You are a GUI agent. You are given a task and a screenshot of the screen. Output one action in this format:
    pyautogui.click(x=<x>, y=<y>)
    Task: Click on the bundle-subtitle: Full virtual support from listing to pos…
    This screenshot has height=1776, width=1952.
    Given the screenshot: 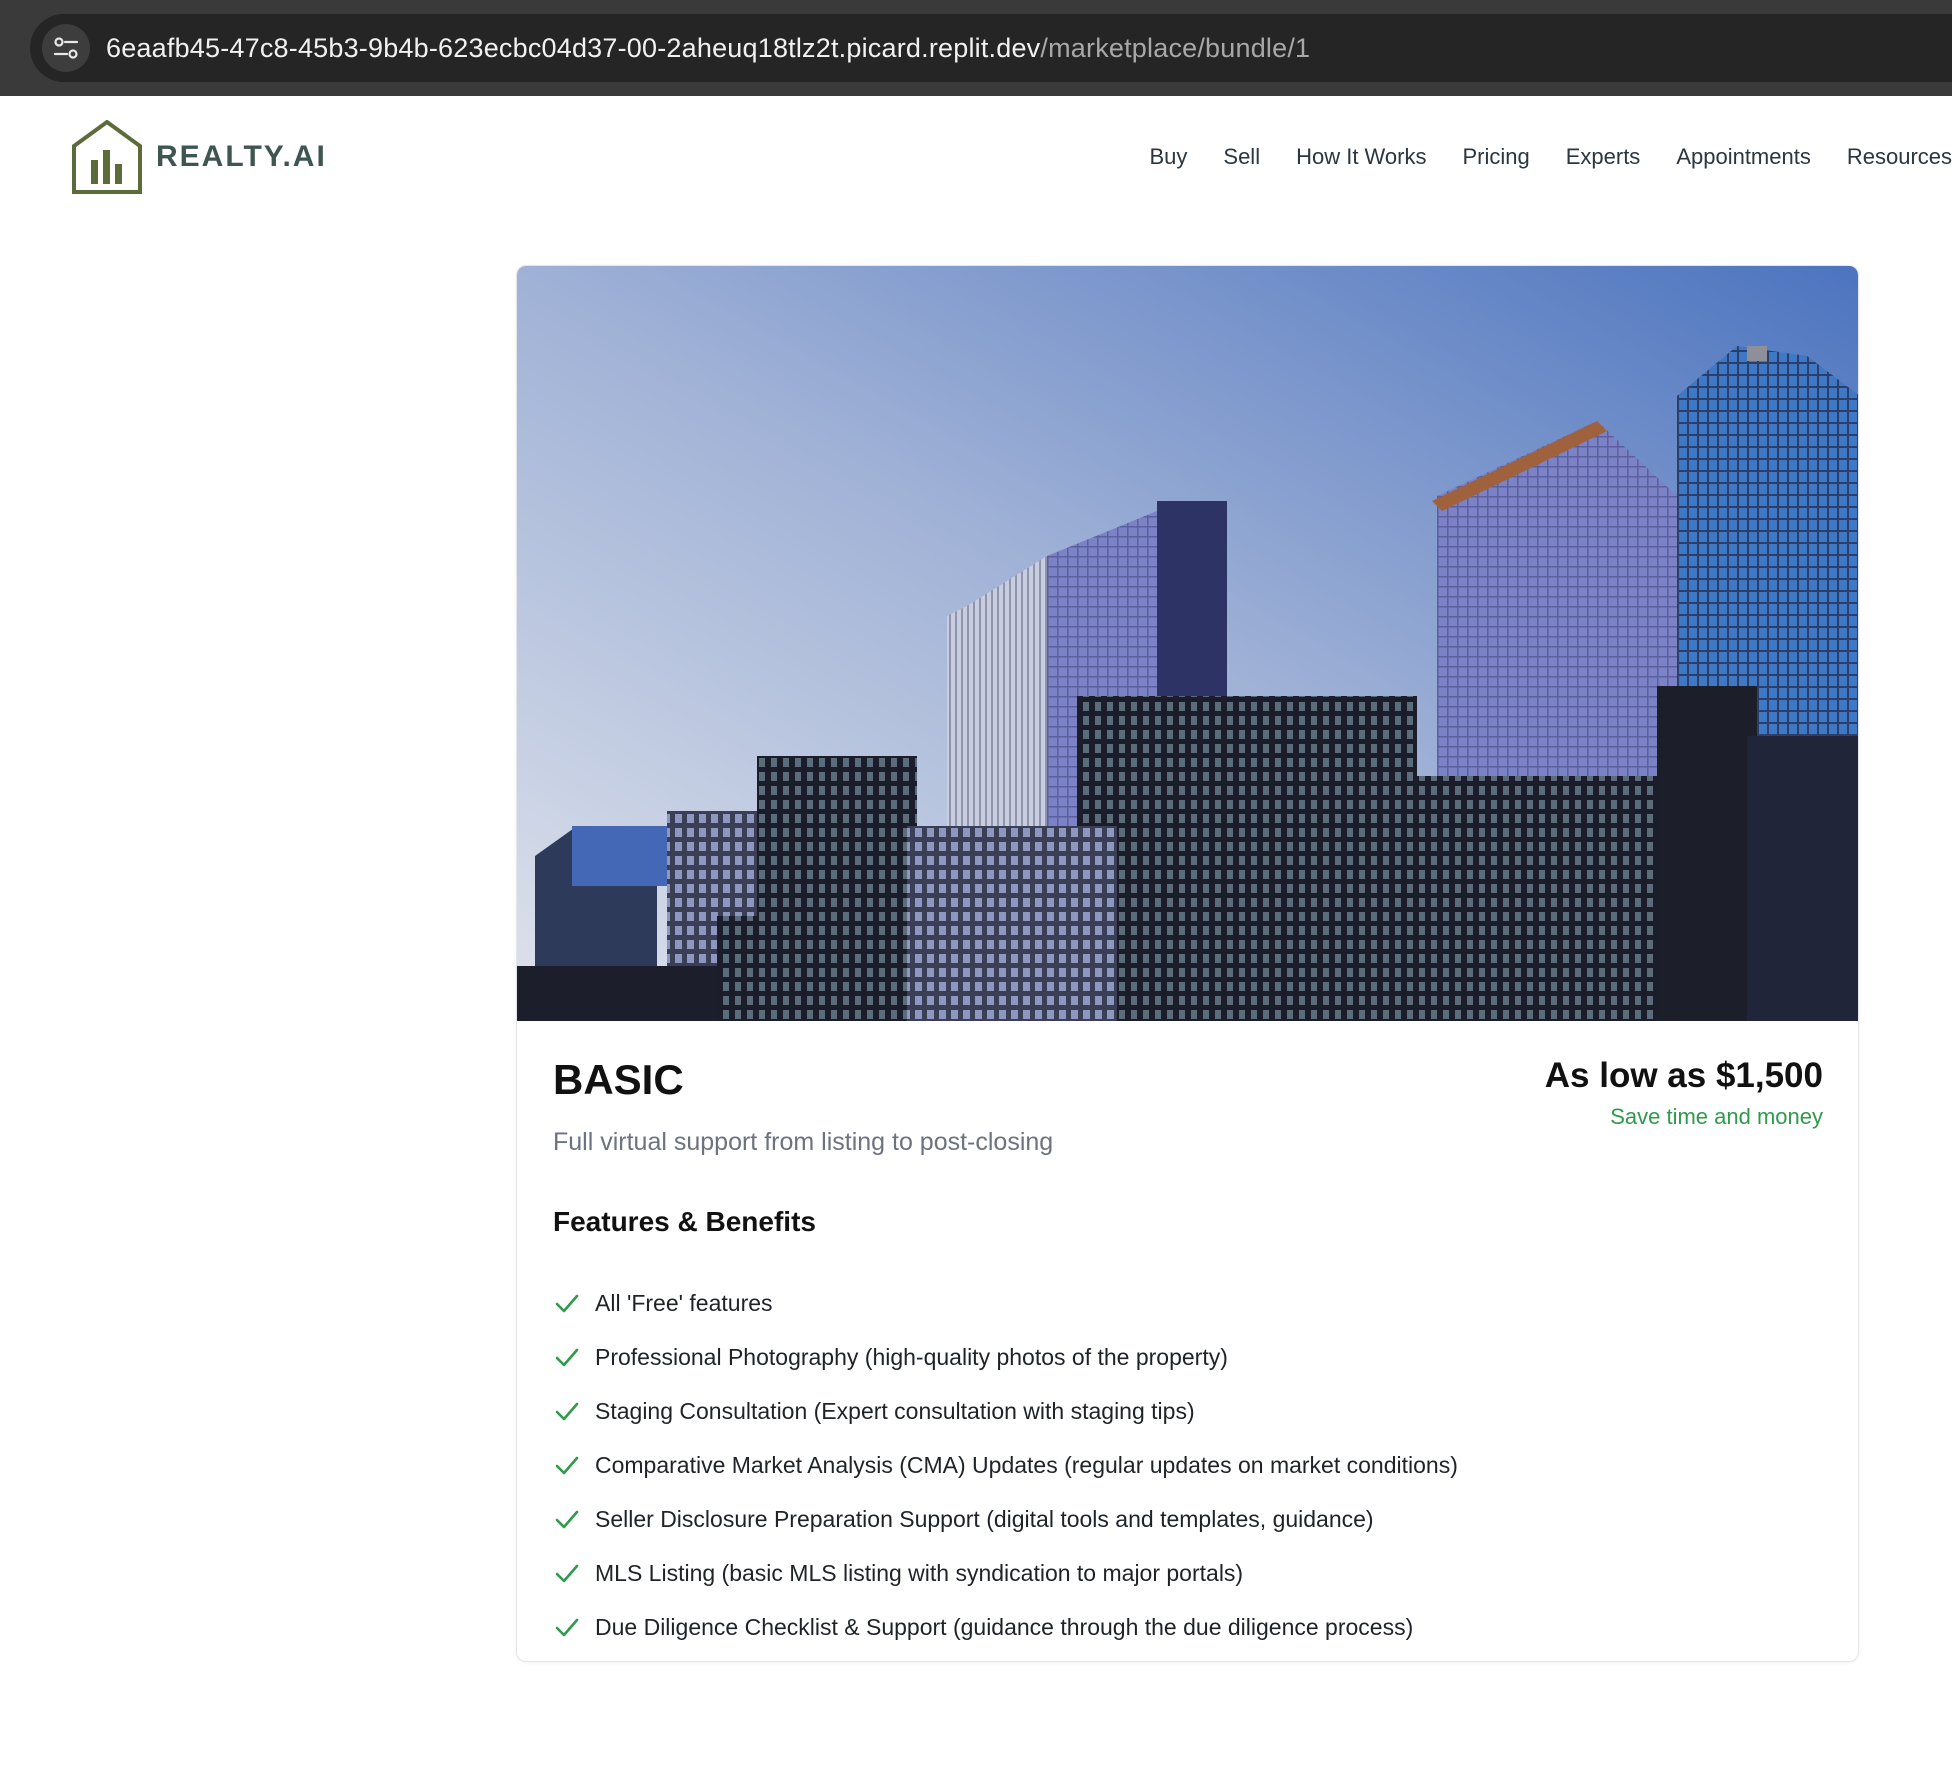 What is the action you would take?
    pyautogui.click(x=803, y=1142)
    